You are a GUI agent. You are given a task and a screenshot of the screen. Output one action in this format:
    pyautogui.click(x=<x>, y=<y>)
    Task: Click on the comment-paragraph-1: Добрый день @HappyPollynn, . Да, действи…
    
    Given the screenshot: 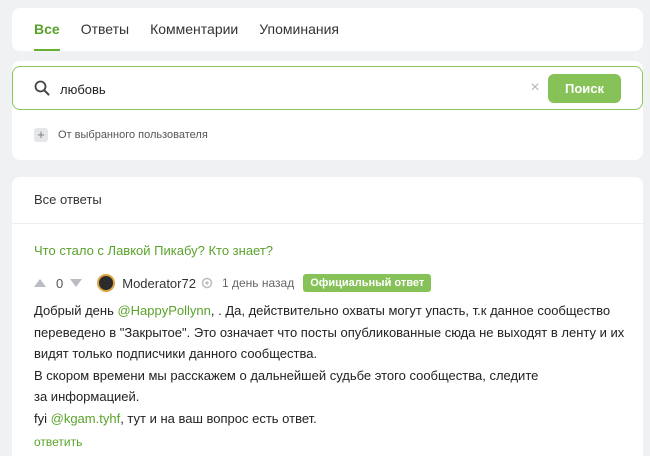 What is the action you would take?
    pyautogui.click(x=334, y=332)
    